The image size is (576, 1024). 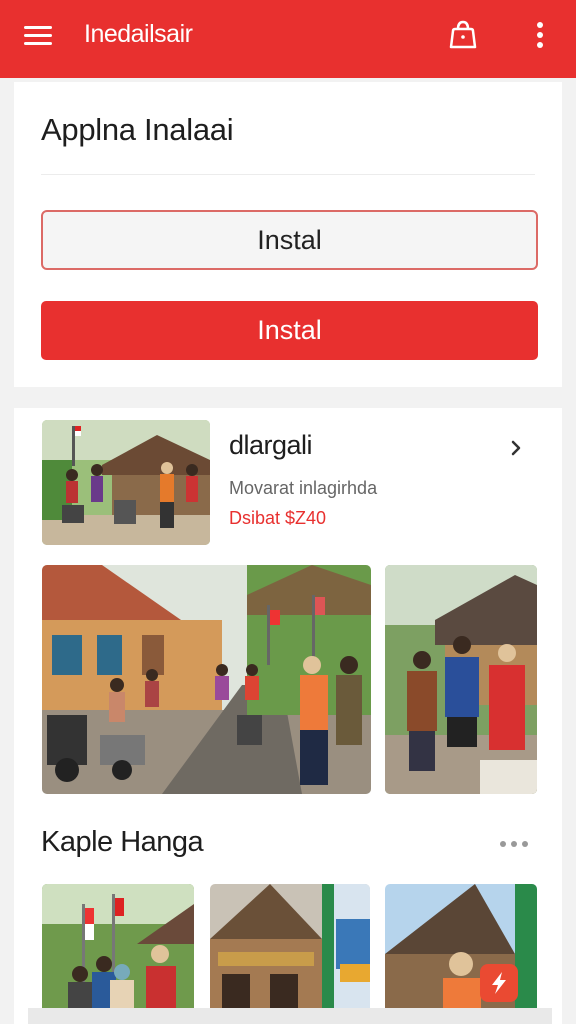 I want to click on lightning-icon, so click(x=499, y=983).